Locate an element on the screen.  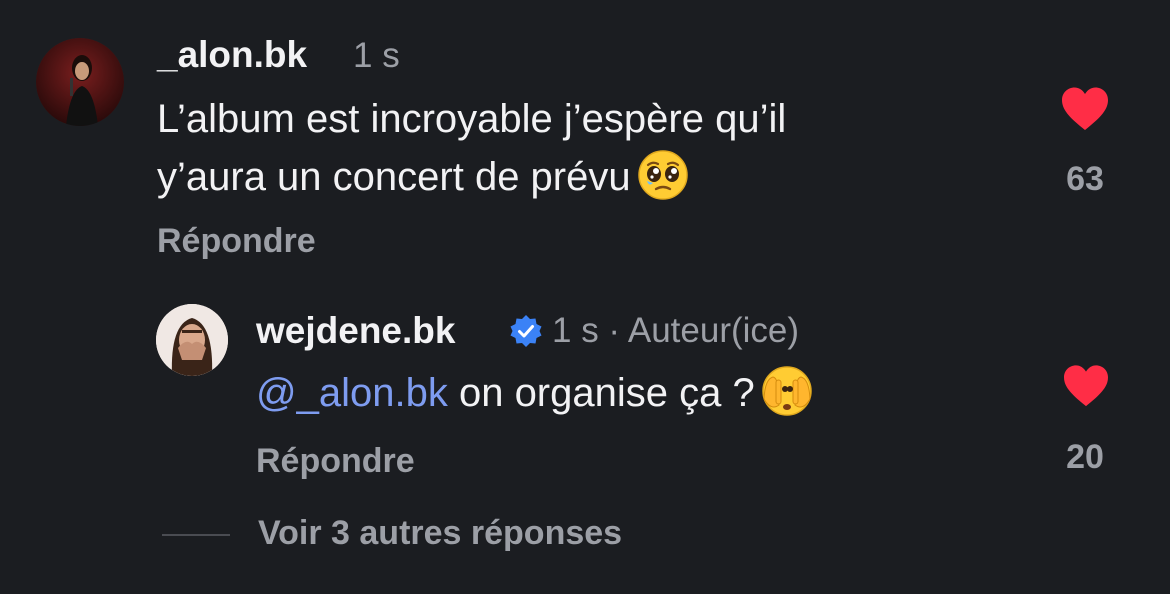
reply-username: wejdene.bk is located at coordinates (355, 331).